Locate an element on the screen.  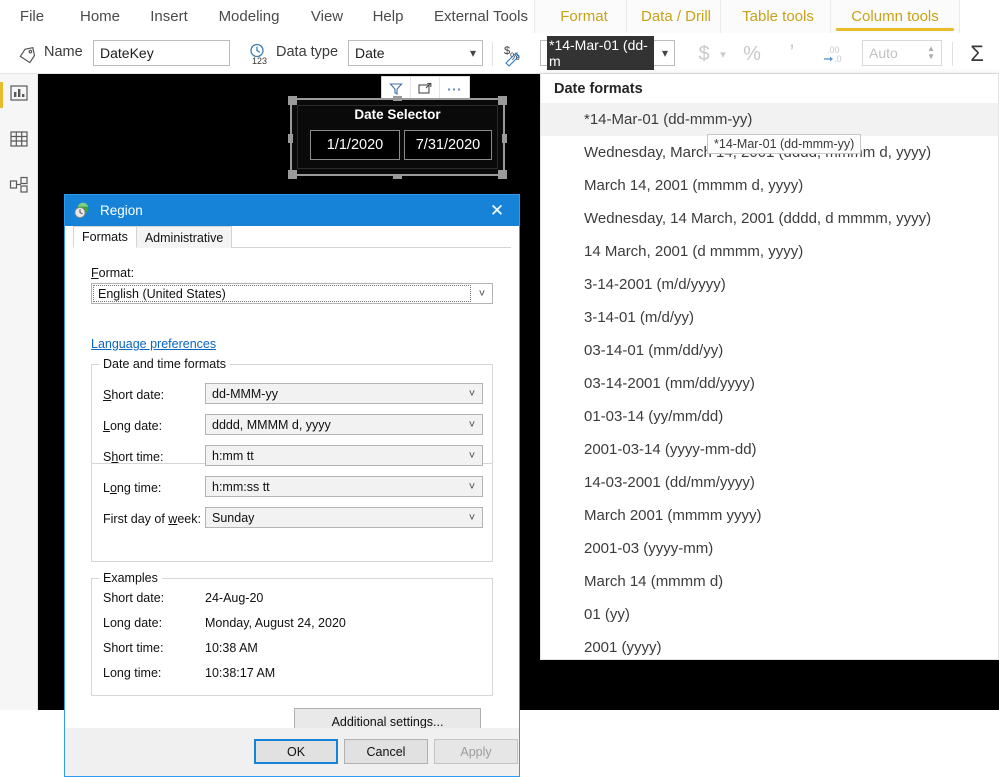
list-item: 2001 (yyyy) is located at coordinates (769, 647).